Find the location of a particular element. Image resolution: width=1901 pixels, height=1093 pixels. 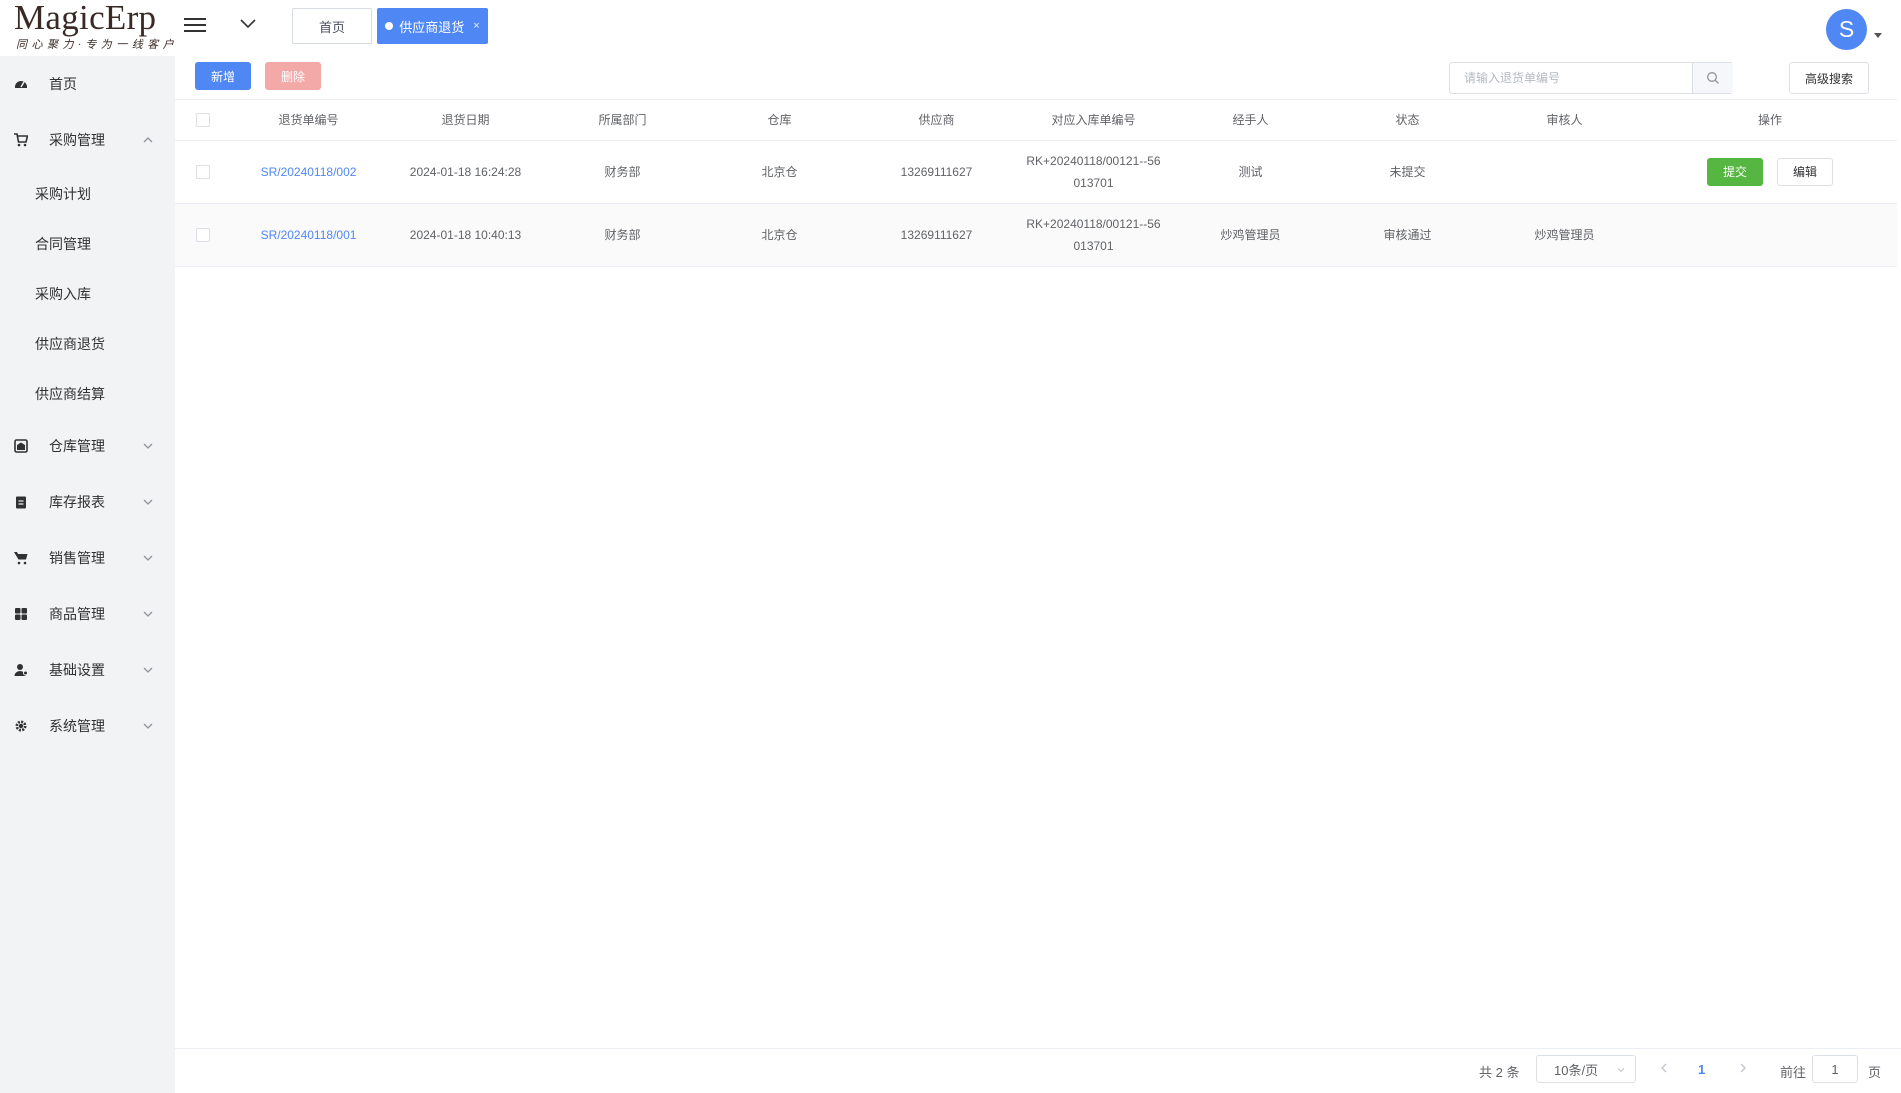

pagination: 共 2 条 10条/页 1 前往 页 is located at coordinates (1038, 1070).